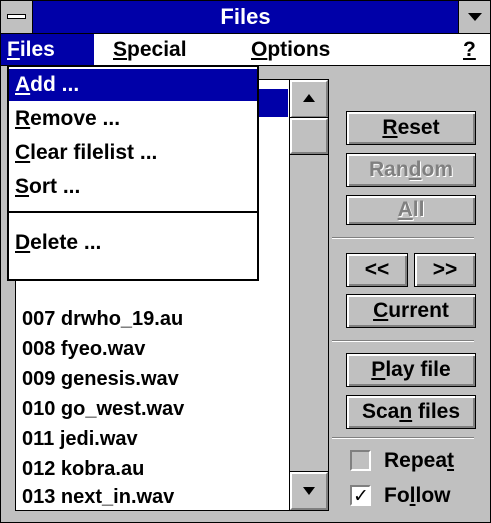  What do you see at coordinates (381, 310) in the screenshot?
I see `current-button-mnemonic: C` at bounding box center [381, 310].